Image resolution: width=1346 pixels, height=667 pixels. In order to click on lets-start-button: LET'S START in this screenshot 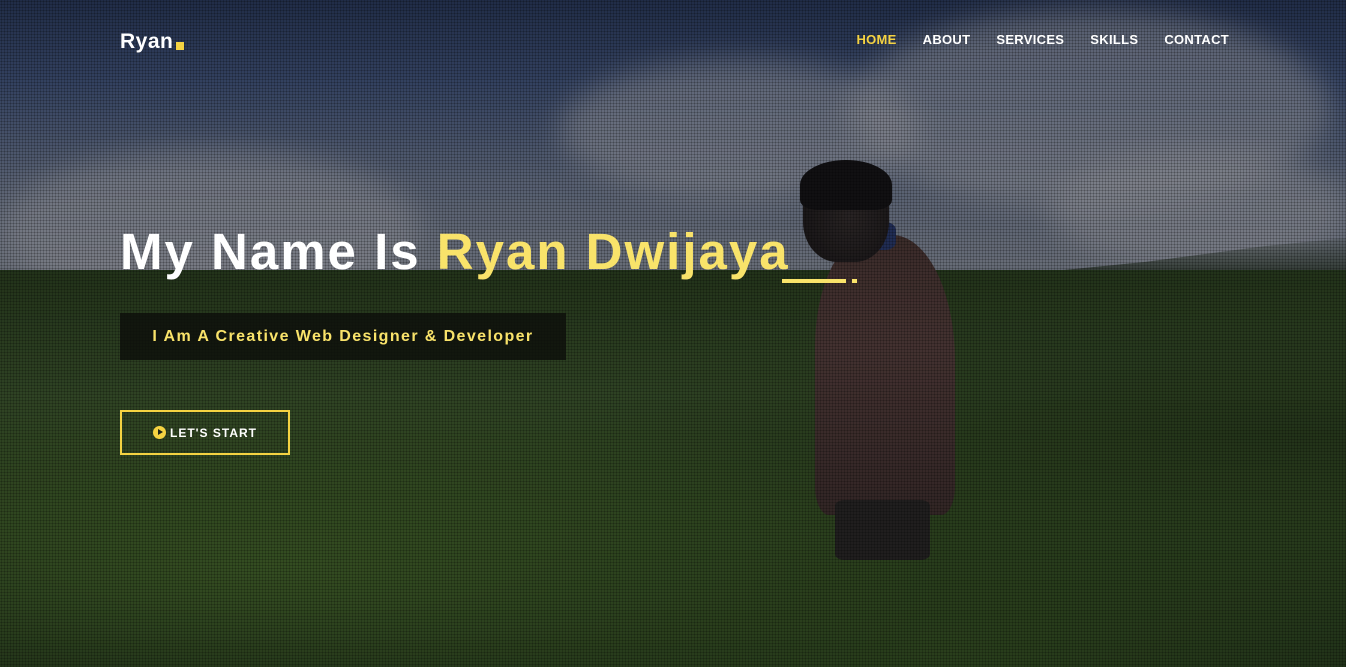, I will do `click(205, 432)`.